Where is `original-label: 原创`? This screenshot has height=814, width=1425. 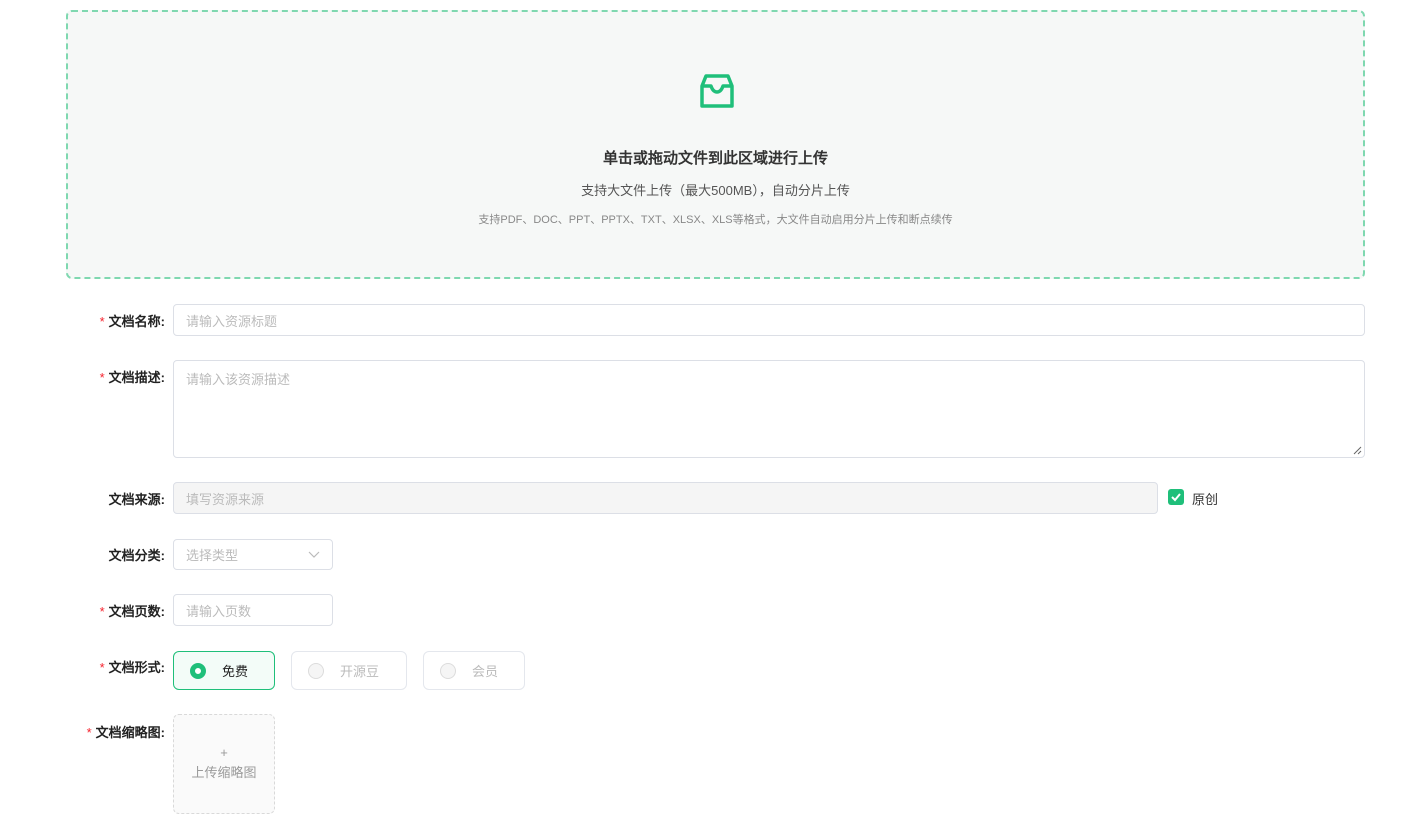 original-label: 原创 is located at coordinates (1205, 498).